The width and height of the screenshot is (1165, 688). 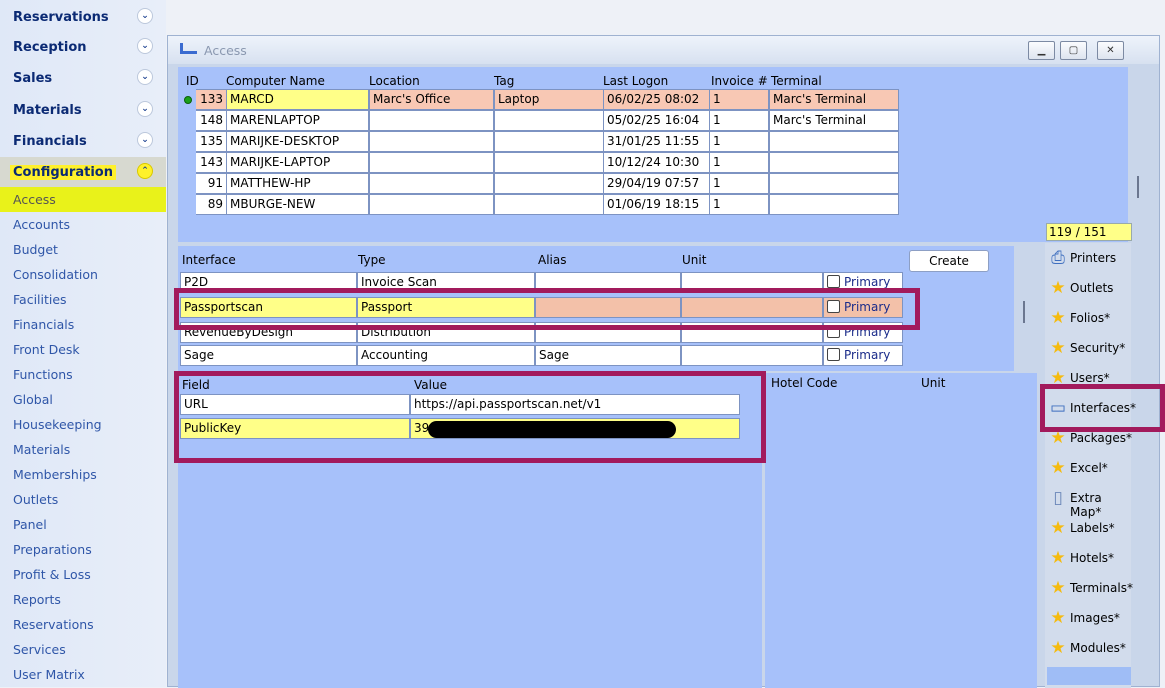 What do you see at coordinates (657, 162) in the screenshot?
I see `table-cell: 10/12/24 10:30` at bounding box center [657, 162].